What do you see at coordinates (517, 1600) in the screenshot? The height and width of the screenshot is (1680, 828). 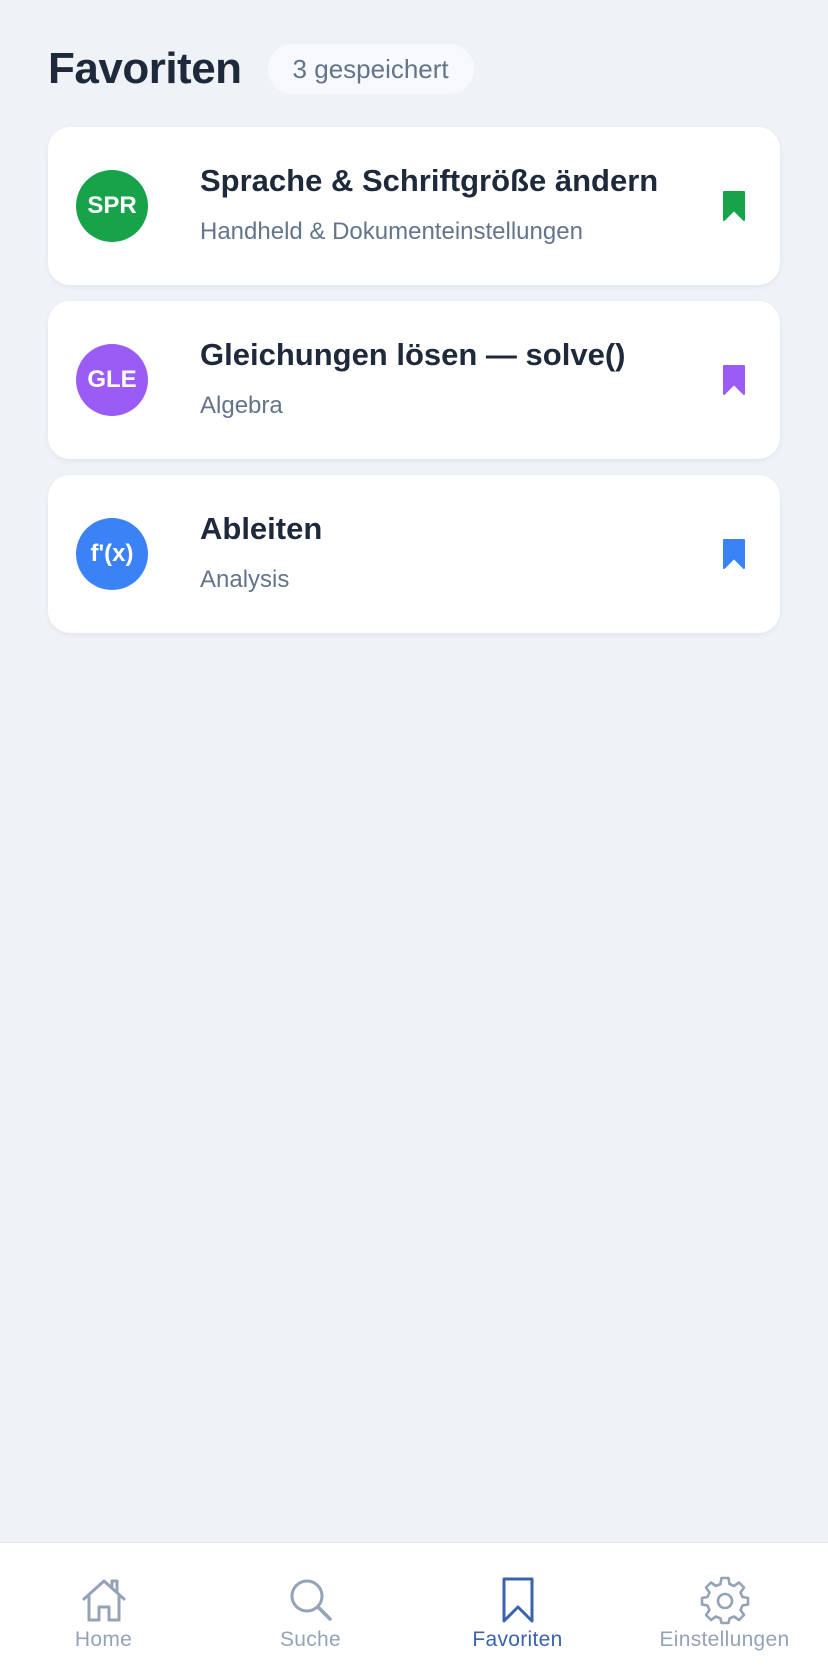 I see `bookmark-icon` at bounding box center [517, 1600].